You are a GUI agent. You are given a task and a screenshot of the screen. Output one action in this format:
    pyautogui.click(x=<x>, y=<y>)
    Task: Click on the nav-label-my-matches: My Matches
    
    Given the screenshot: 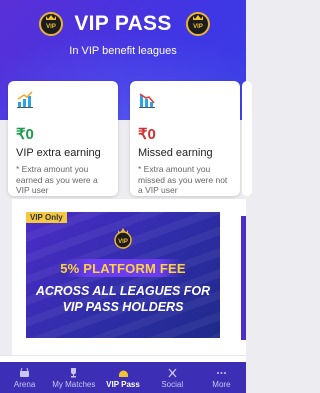 What is the action you would take?
    pyautogui.click(x=74, y=384)
    